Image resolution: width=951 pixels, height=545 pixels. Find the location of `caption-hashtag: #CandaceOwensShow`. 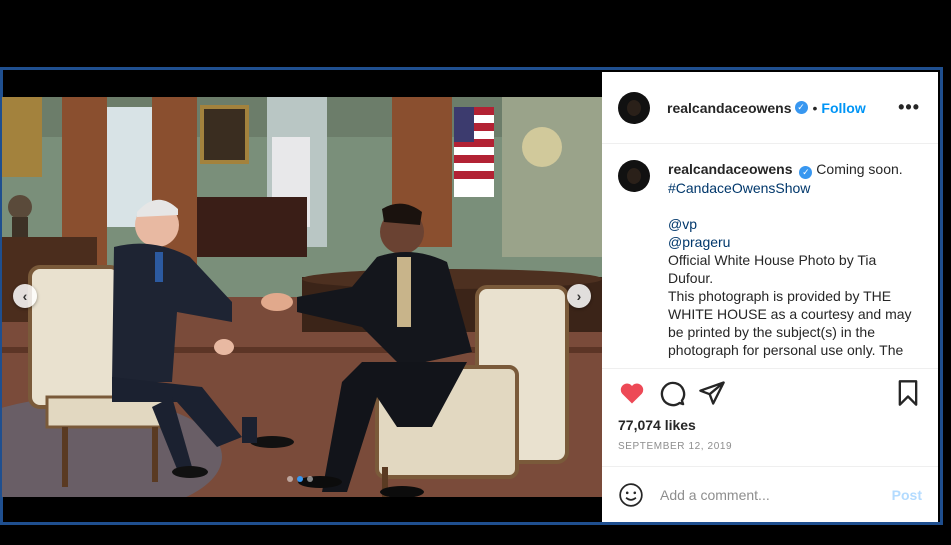

caption-hashtag: #CandaceOwensShow is located at coordinates (739, 188).